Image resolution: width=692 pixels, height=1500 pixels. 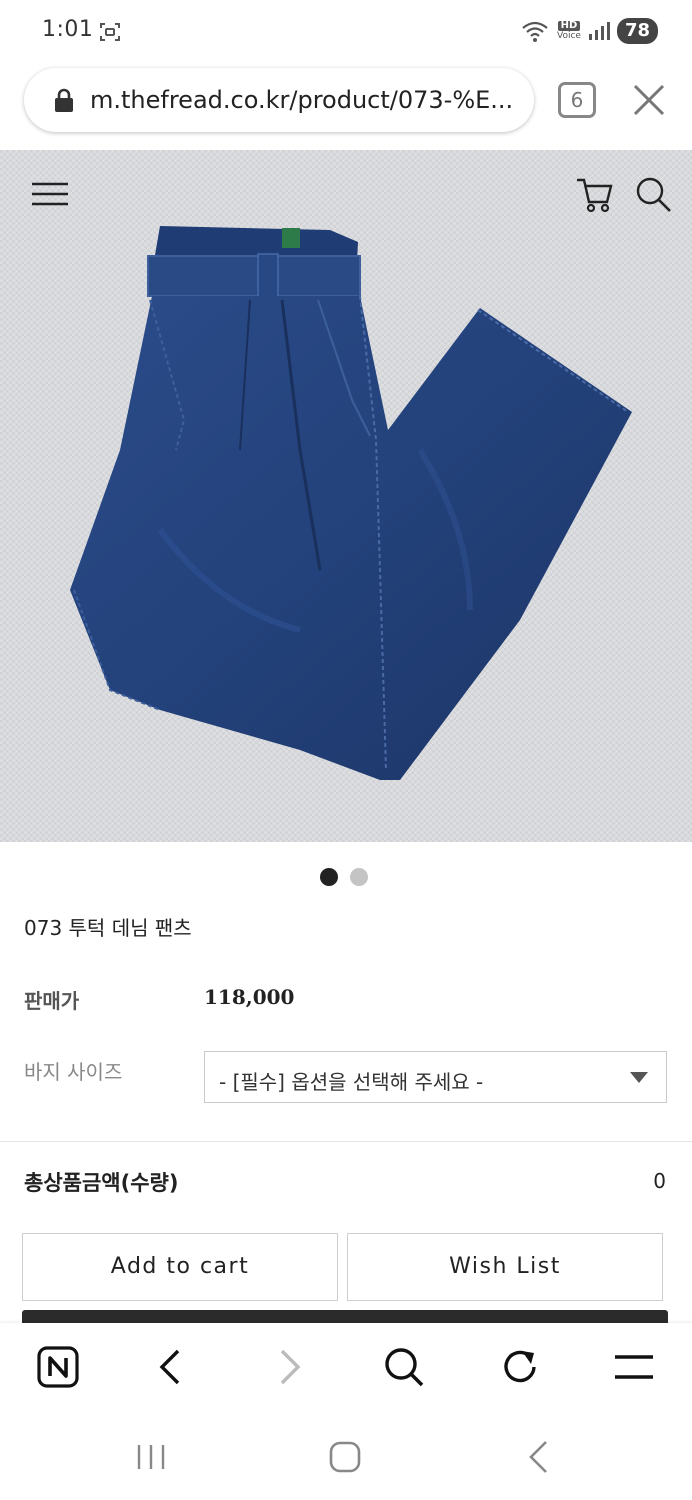 I want to click on carousel-dots, so click(x=344, y=877).